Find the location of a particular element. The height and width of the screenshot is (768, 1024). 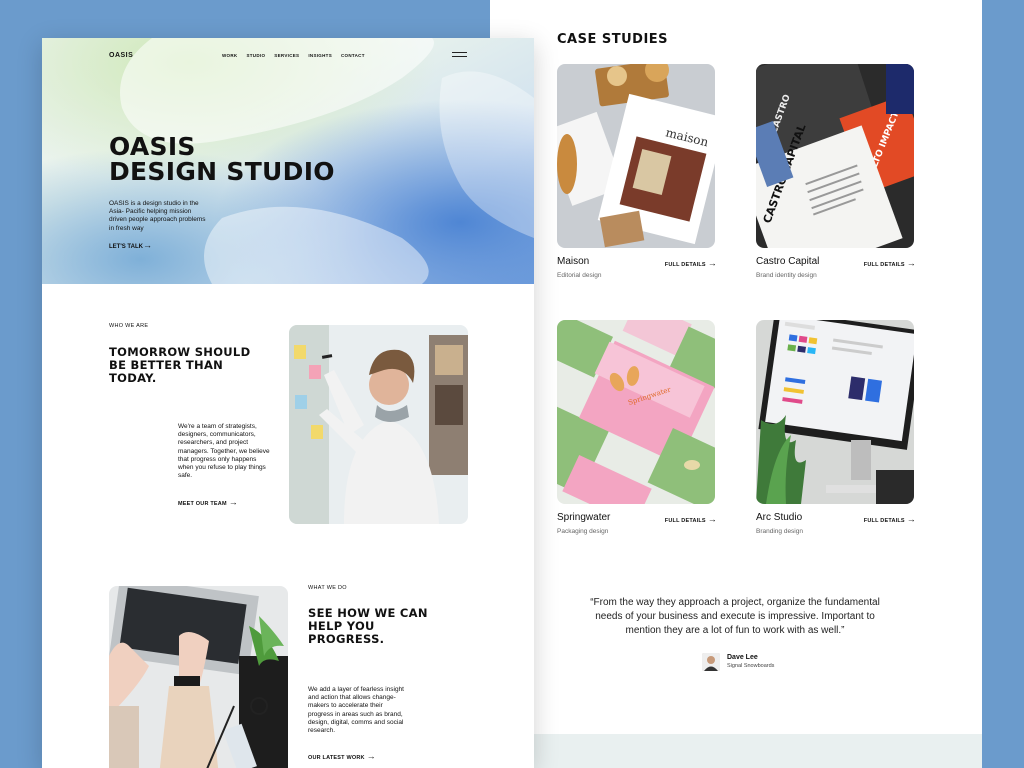

nav-link-services: SERVICES is located at coordinates (286, 55).